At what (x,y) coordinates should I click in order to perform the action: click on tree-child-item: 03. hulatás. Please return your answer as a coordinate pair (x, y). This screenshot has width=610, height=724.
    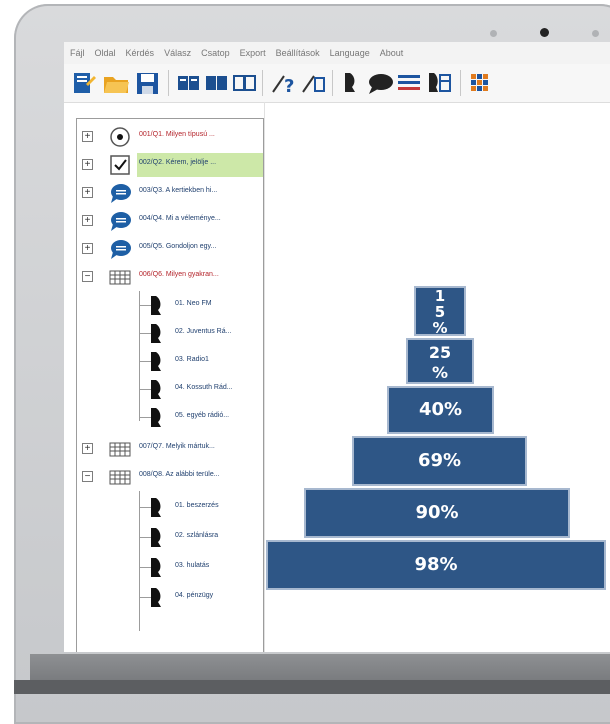
    Looking at the image, I should click on (170, 567).